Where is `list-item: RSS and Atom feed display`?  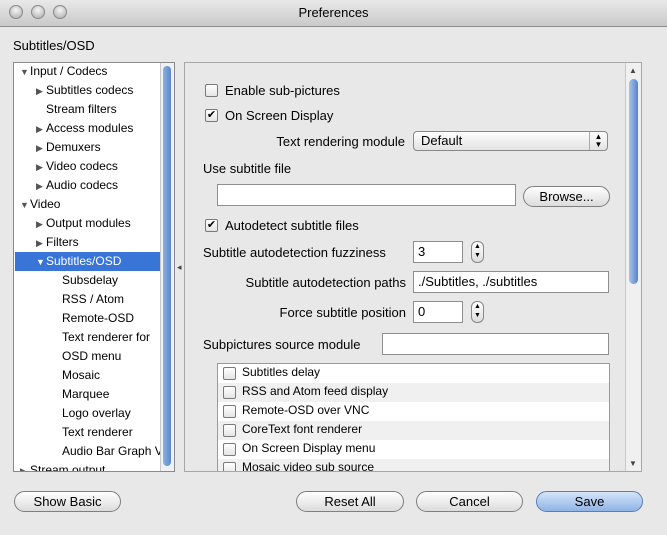
list-item: RSS and Atom feed display is located at coordinates (413, 392).